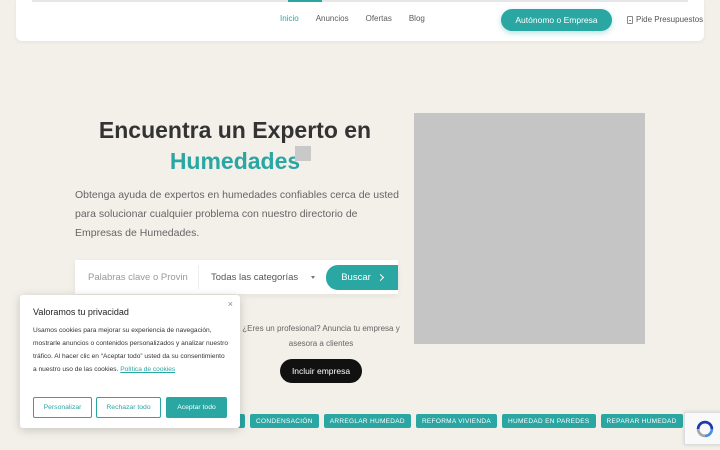 The height and width of the screenshot is (450, 720). I want to click on hero-title: Encuentra un Experto en Humedades, so click(235, 146).